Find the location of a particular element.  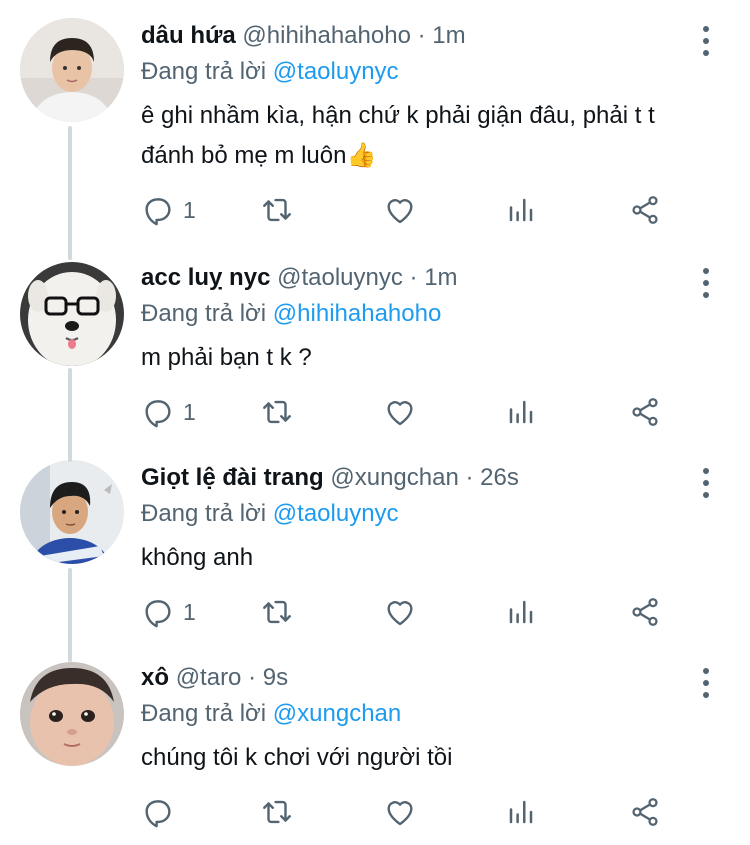

timestamp: 9s is located at coordinates (275, 677).